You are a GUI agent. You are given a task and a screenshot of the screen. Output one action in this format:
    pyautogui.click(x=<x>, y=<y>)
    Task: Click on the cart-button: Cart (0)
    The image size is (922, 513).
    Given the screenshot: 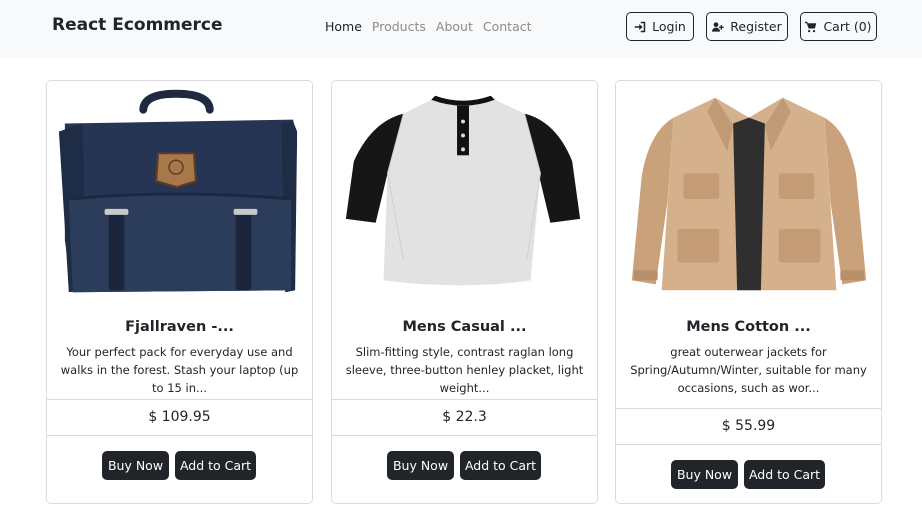 What is the action you would take?
    pyautogui.click(x=838, y=26)
    